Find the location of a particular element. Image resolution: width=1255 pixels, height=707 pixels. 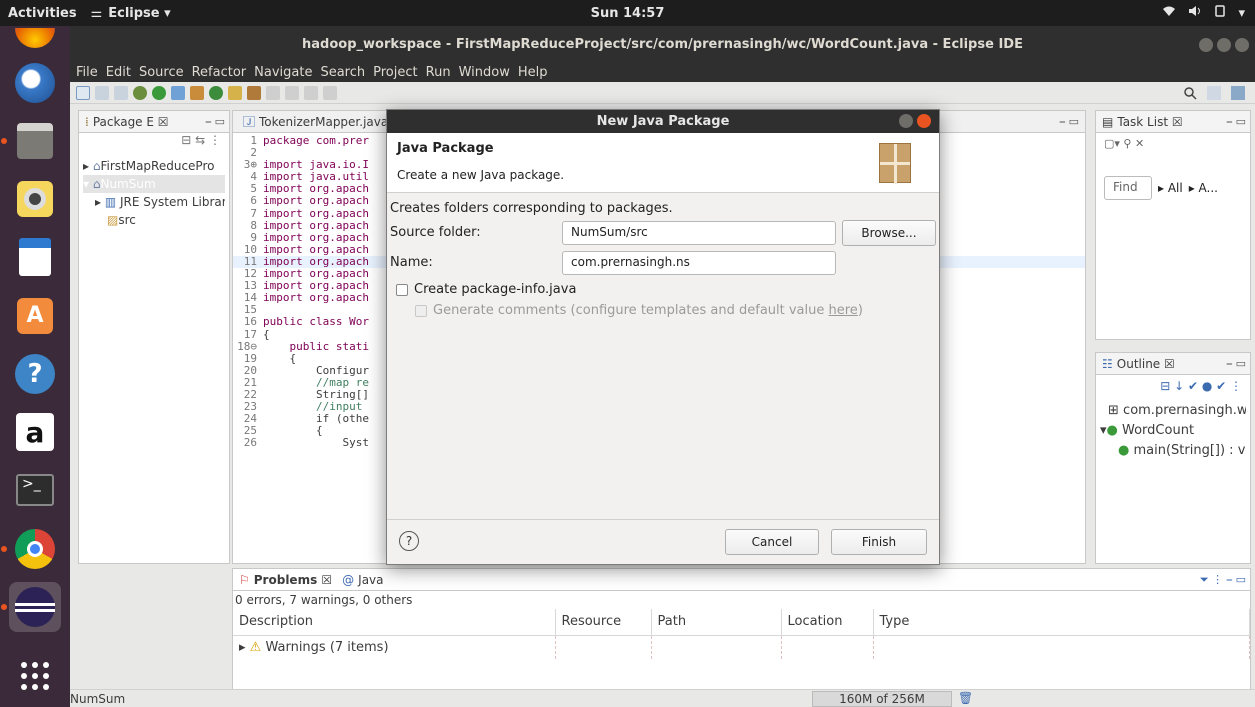

menu-refactor: Refactor is located at coordinates (219, 72).